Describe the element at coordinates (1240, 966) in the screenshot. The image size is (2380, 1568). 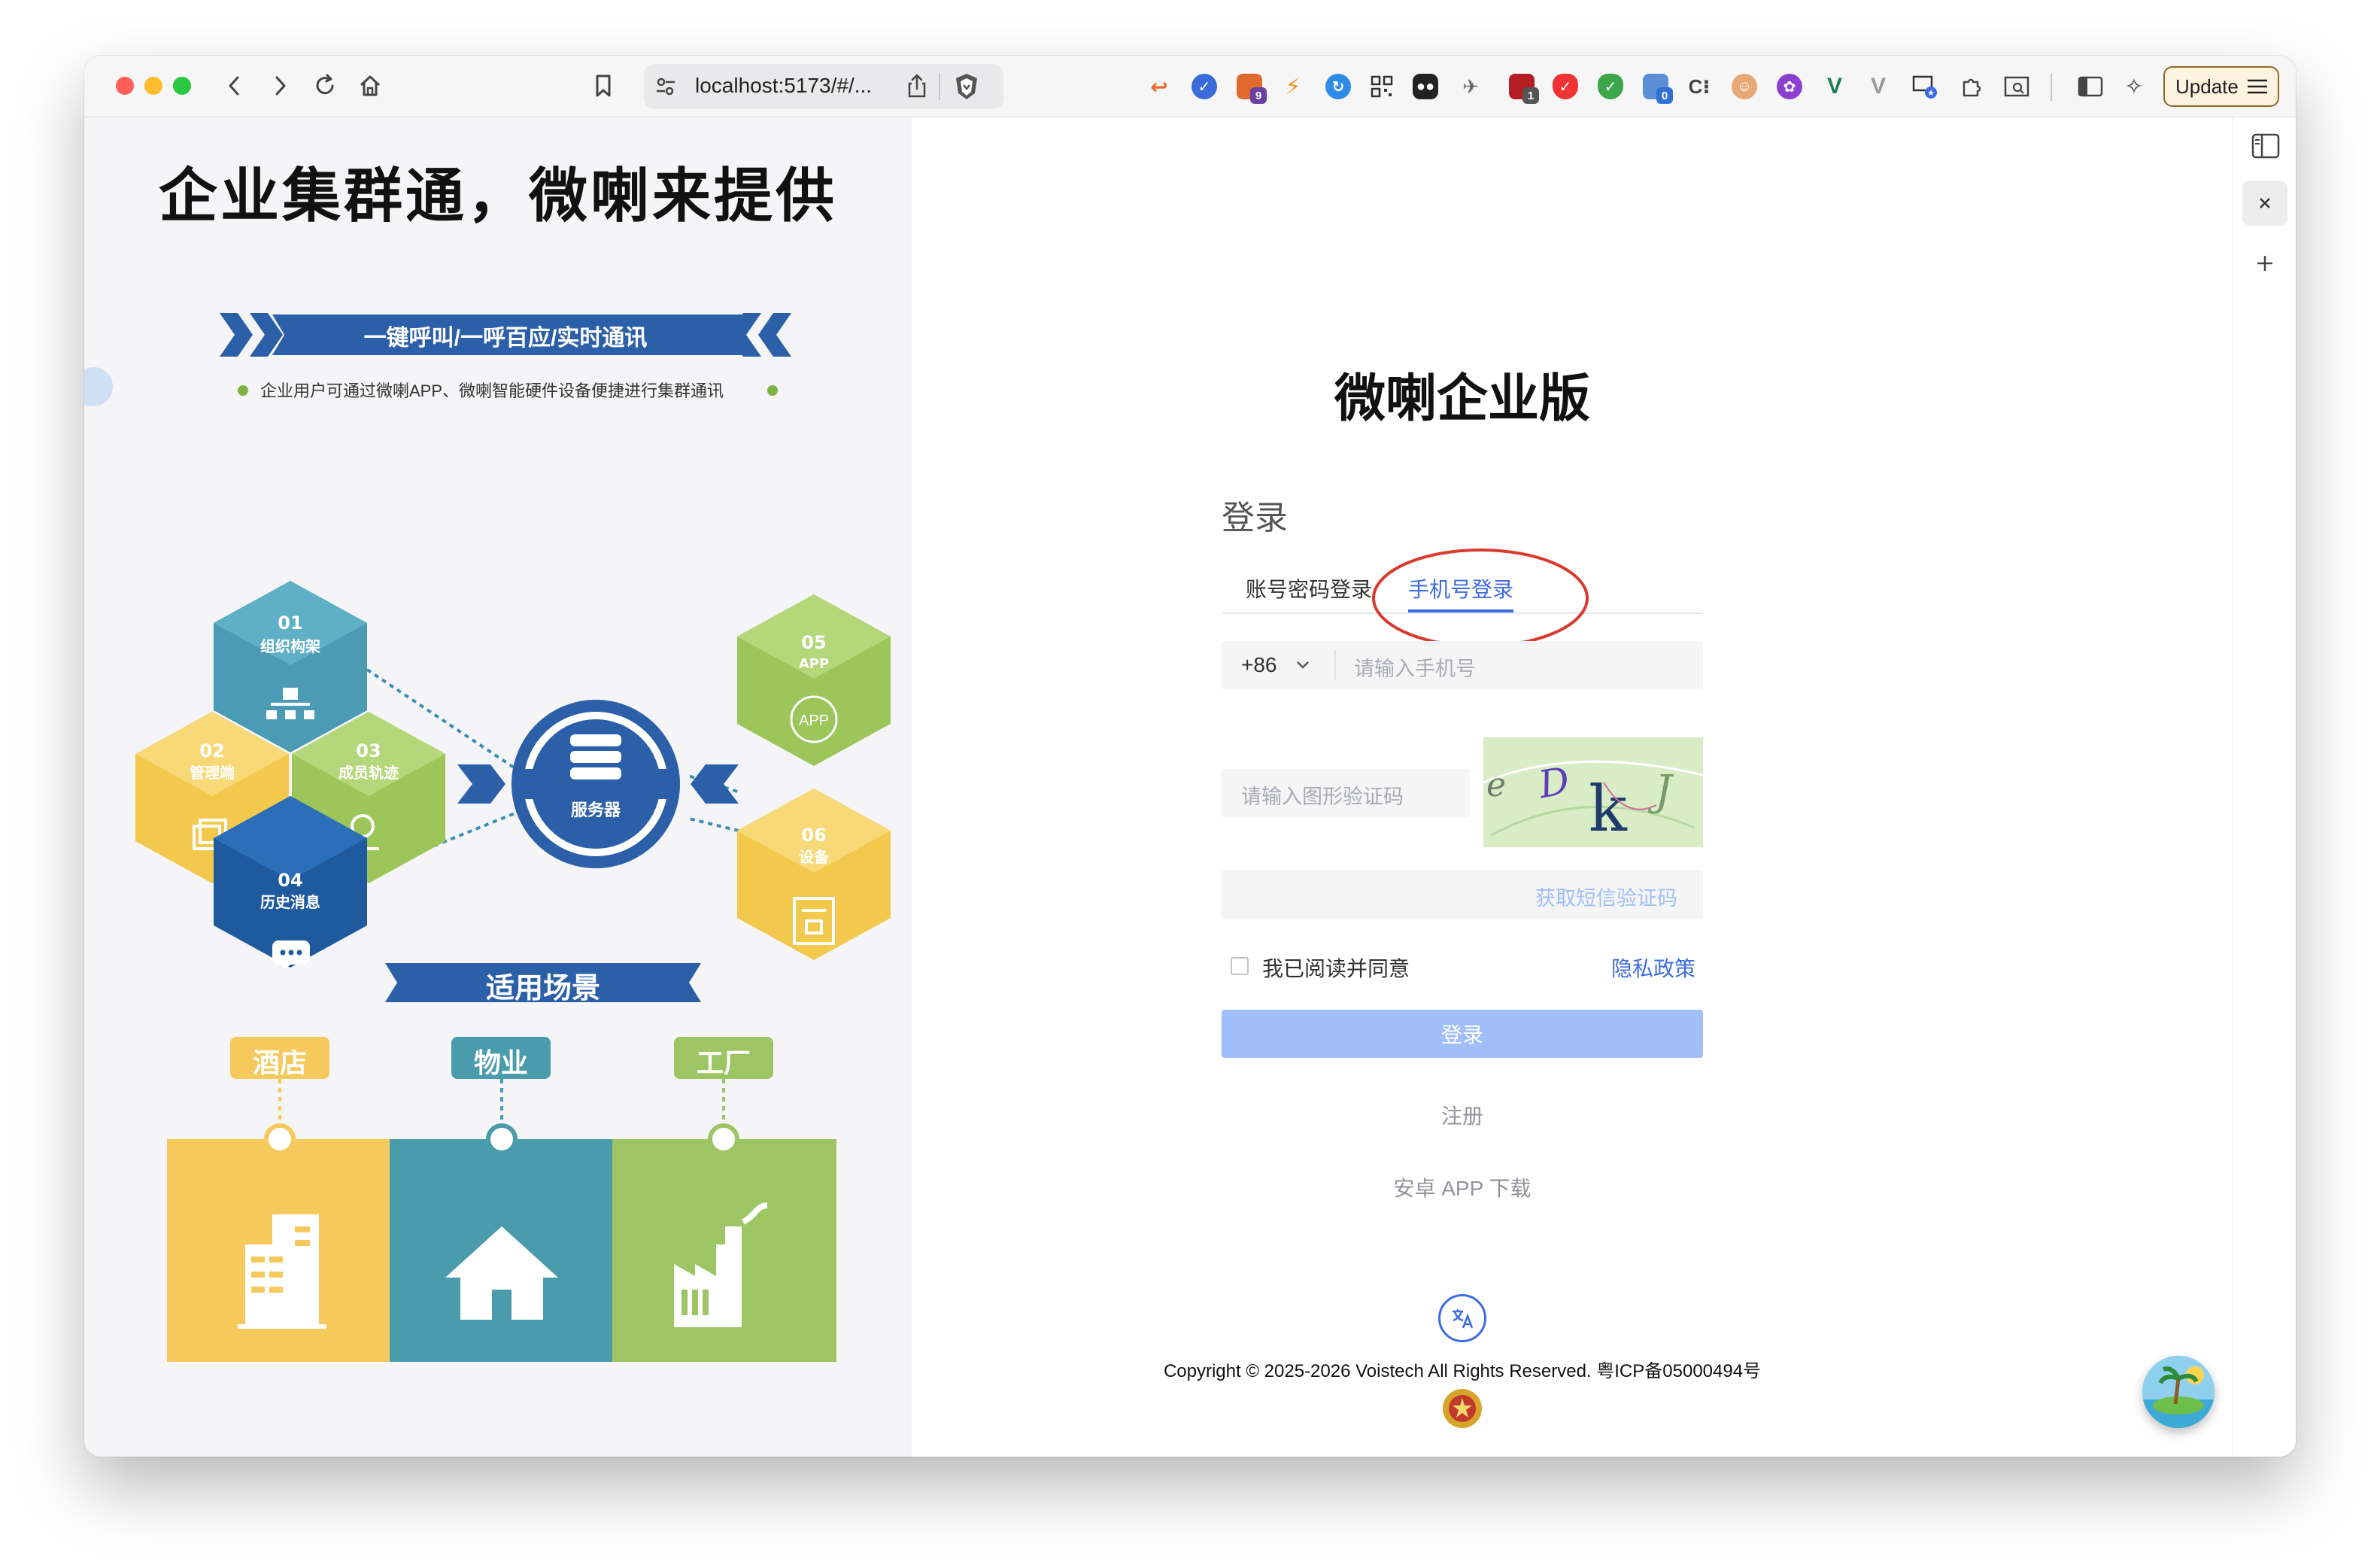
I see `agree-checkbox` at that location.